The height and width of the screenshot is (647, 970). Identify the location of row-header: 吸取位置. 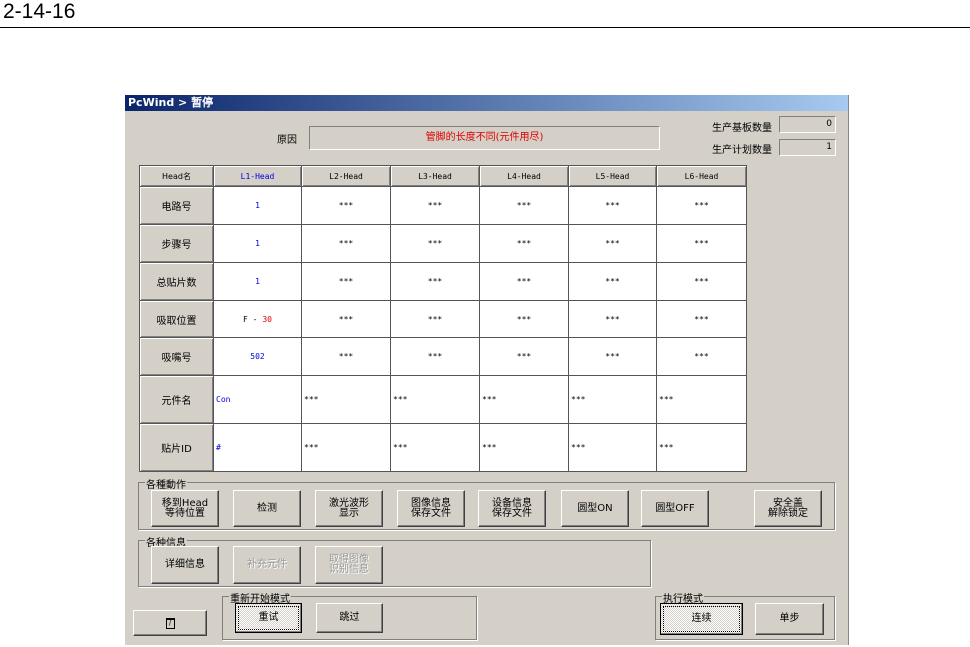
(176, 319).